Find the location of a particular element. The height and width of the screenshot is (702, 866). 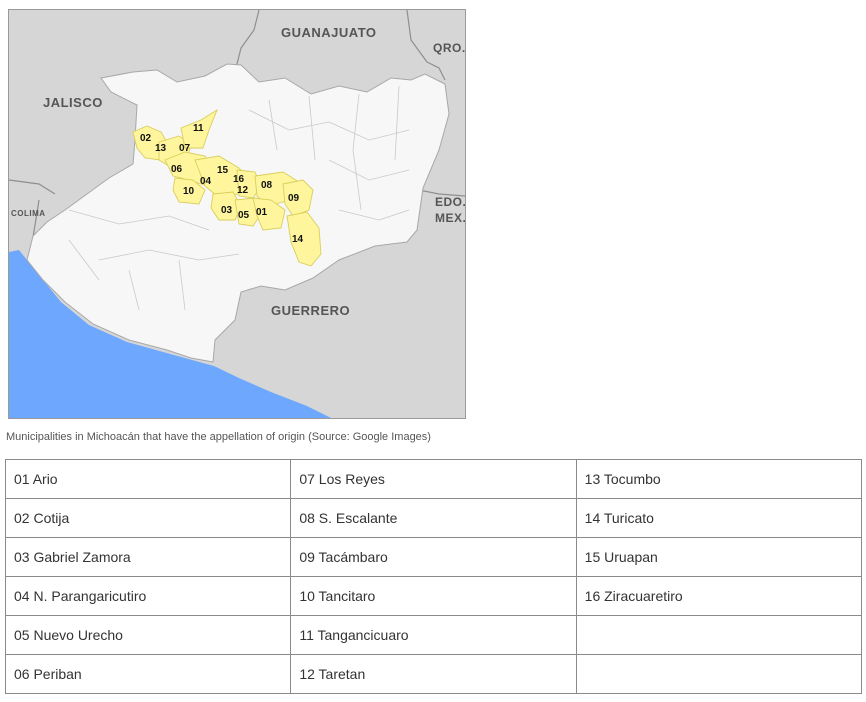

table-row: 06 Periban 12 Taretan is located at coordinates (433, 674).